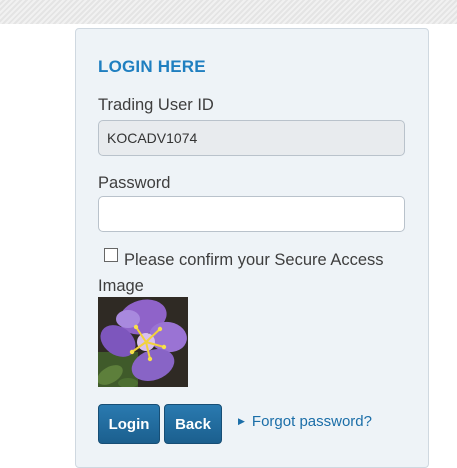 This screenshot has width=457, height=468. What do you see at coordinates (251, 138) in the screenshot?
I see `user-id-field` at bounding box center [251, 138].